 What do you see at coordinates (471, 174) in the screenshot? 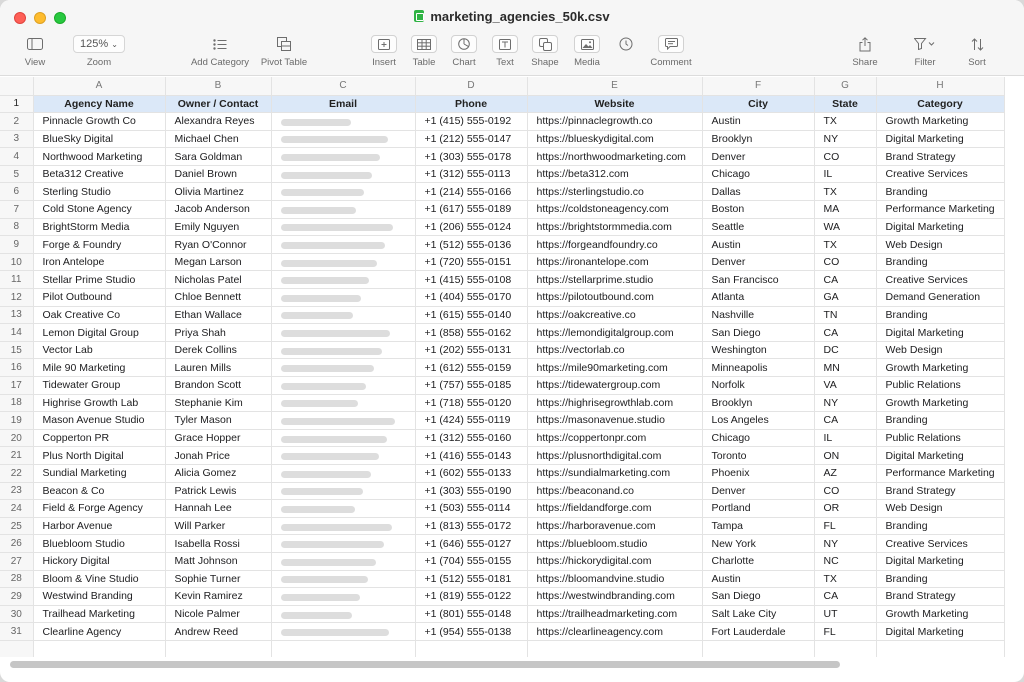
I see `cell-d: +1 (312) 555-0113` at bounding box center [471, 174].